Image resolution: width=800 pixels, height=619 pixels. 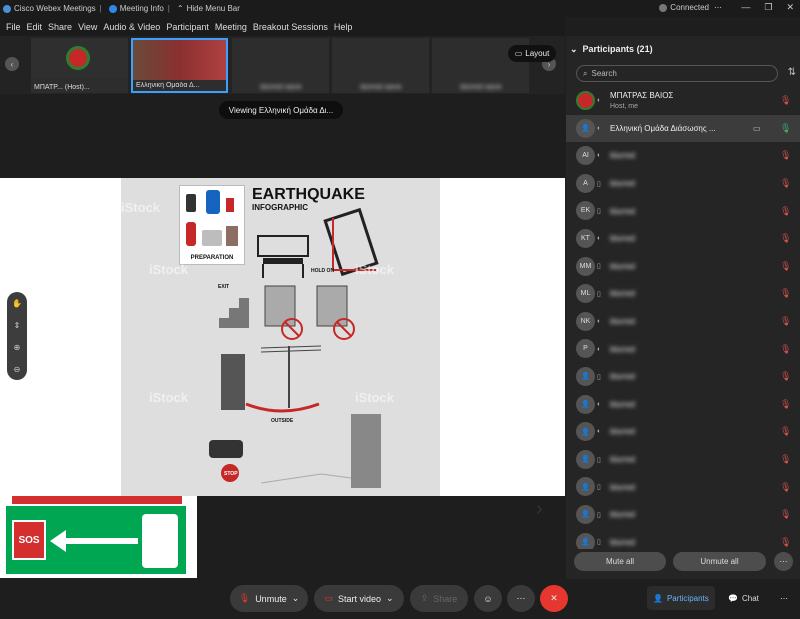 What do you see at coordinates (585, 156) in the screenshot?
I see `avatar: AI` at bounding box center [585, 156].